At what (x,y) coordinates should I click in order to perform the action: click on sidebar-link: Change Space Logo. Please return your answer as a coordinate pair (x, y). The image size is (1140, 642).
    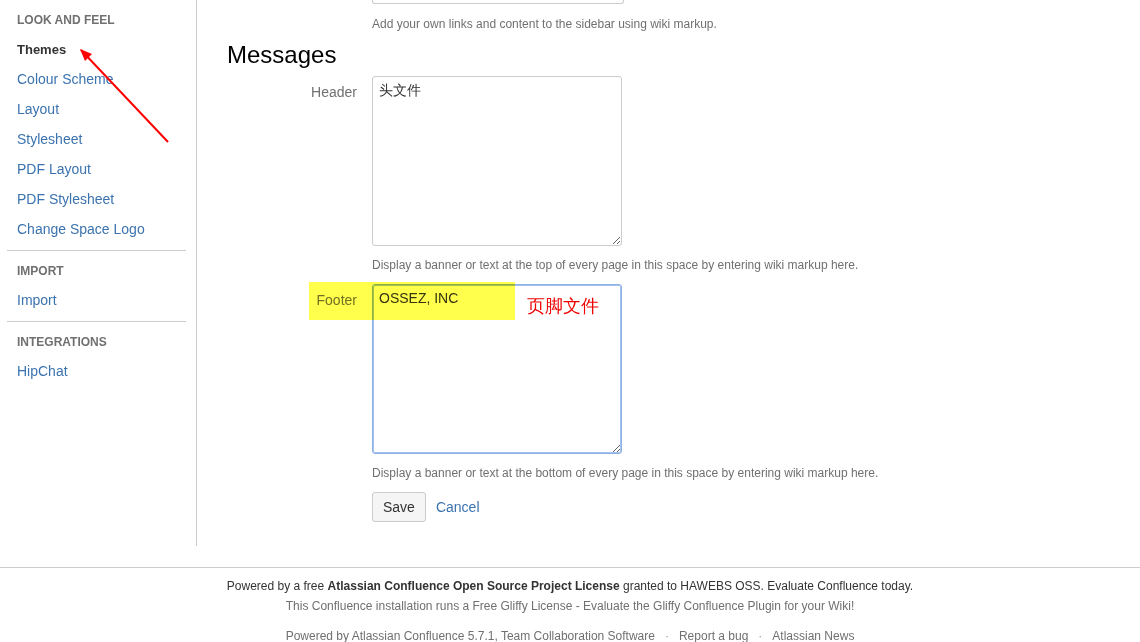
    Looking at the image, I should click on (81, 229).